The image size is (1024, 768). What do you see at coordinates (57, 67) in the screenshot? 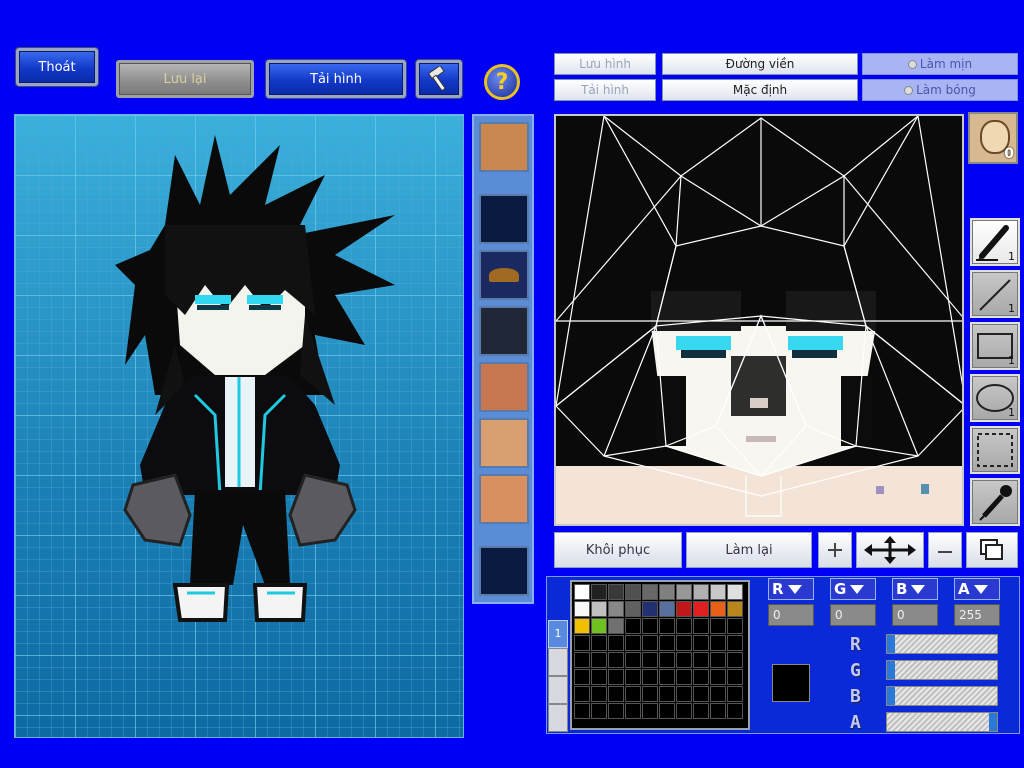
I see `exit-button: Thoát` at bounding box center [57, 67].